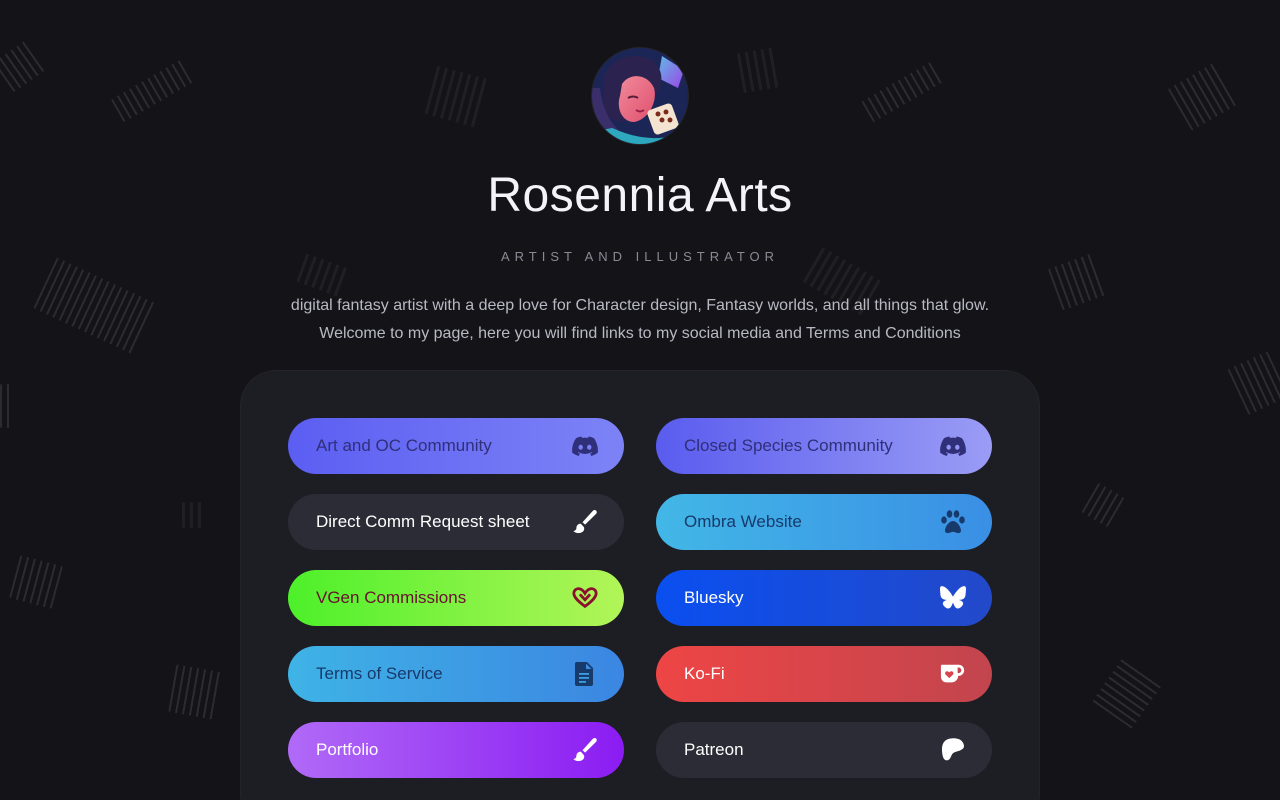 The width and height of the screenshot is (1280, 800). Describe the element at coordinates (953, 522) in the screenshot. I see `paw-icon` at that location.